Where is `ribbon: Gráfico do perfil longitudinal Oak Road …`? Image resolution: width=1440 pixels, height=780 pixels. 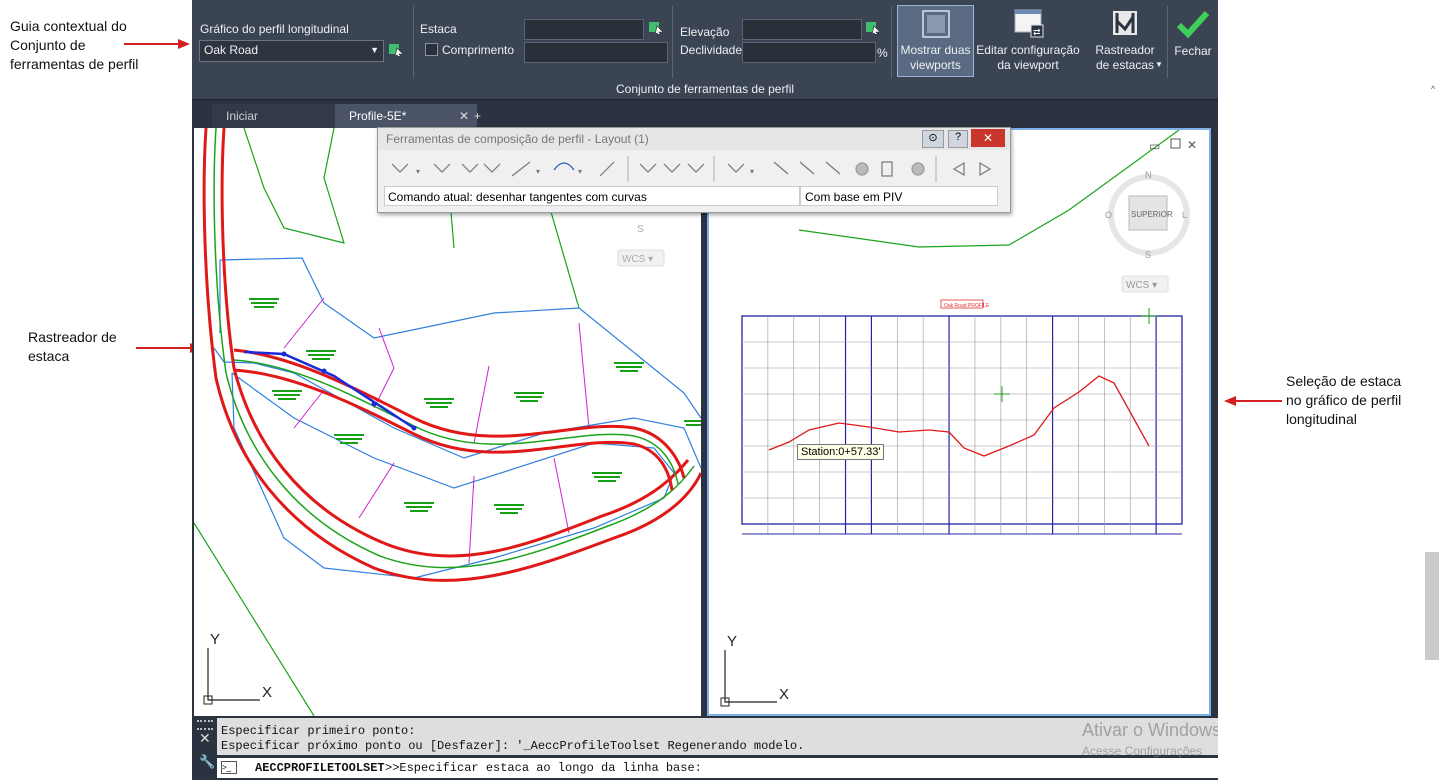
ribbon: Gráfico do perfil longitudinal Oak Road … is located at coordinates (705, 50).